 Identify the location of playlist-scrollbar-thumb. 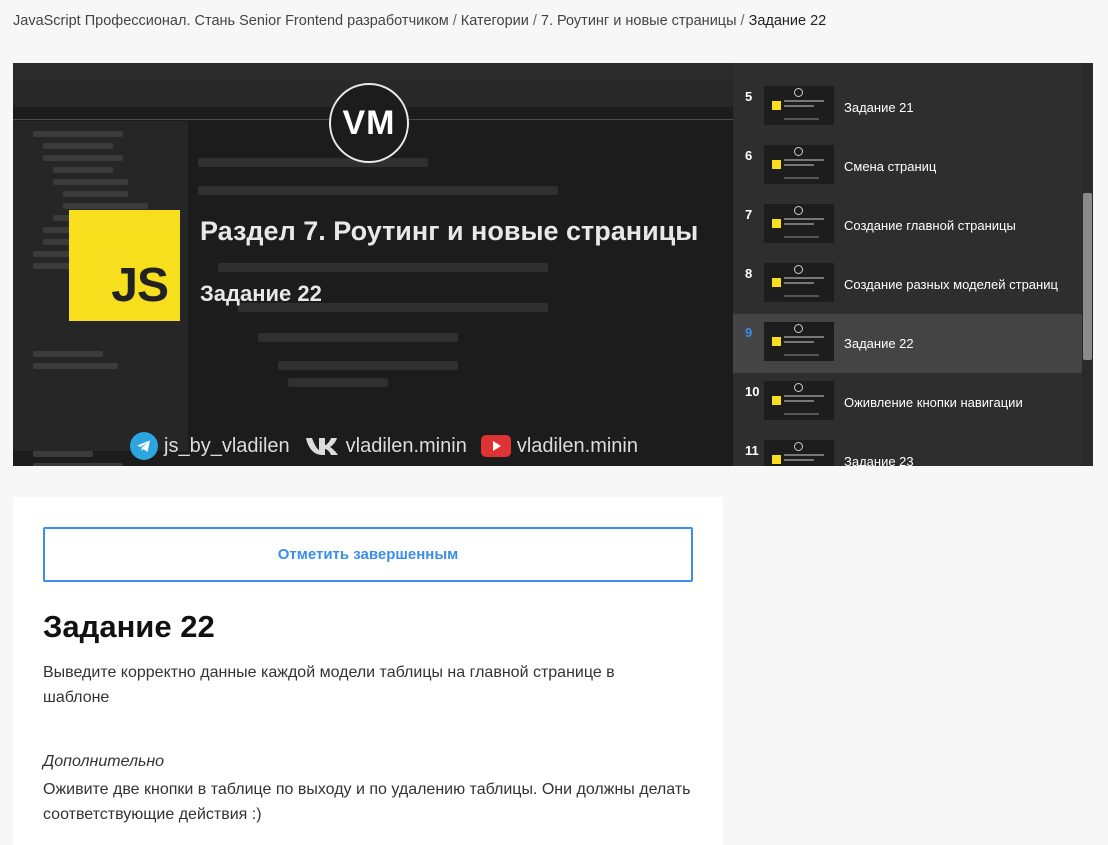
(1087, 276).